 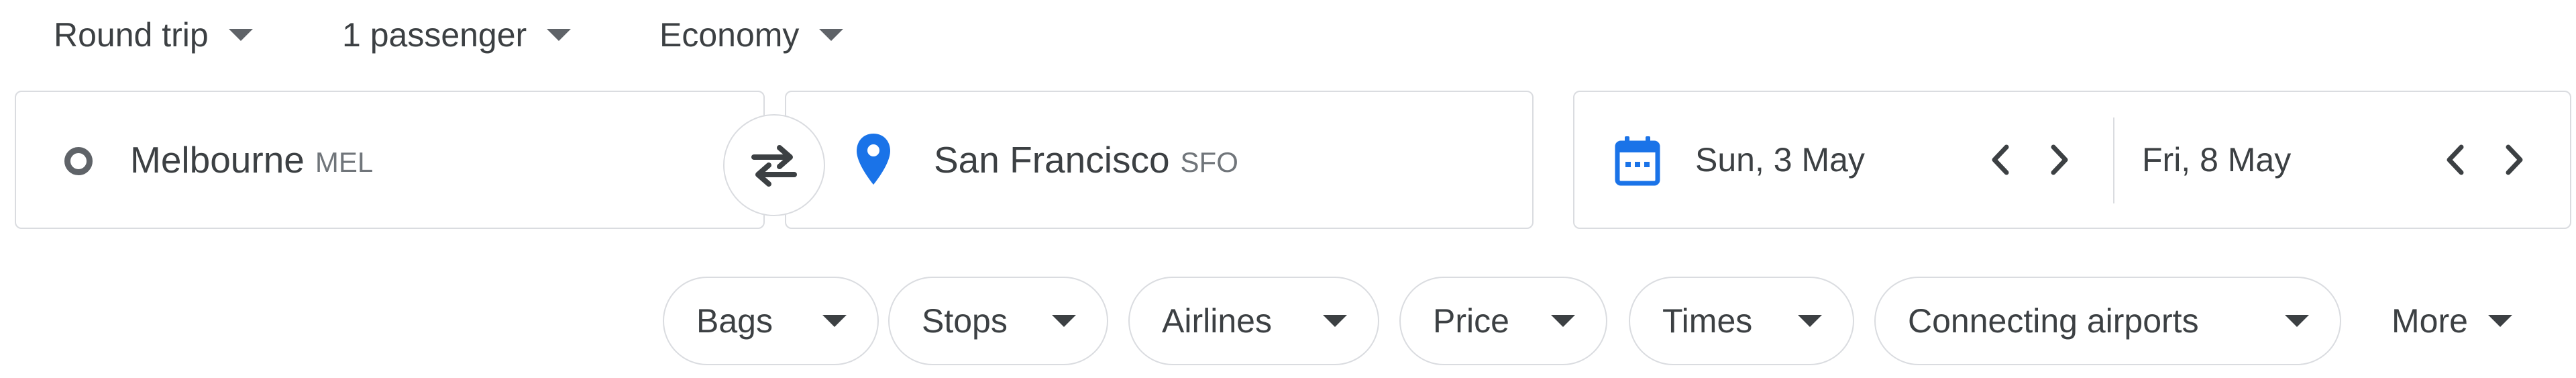 I want to click on cabin-class-select: Economy, so click(x=751, y=35).